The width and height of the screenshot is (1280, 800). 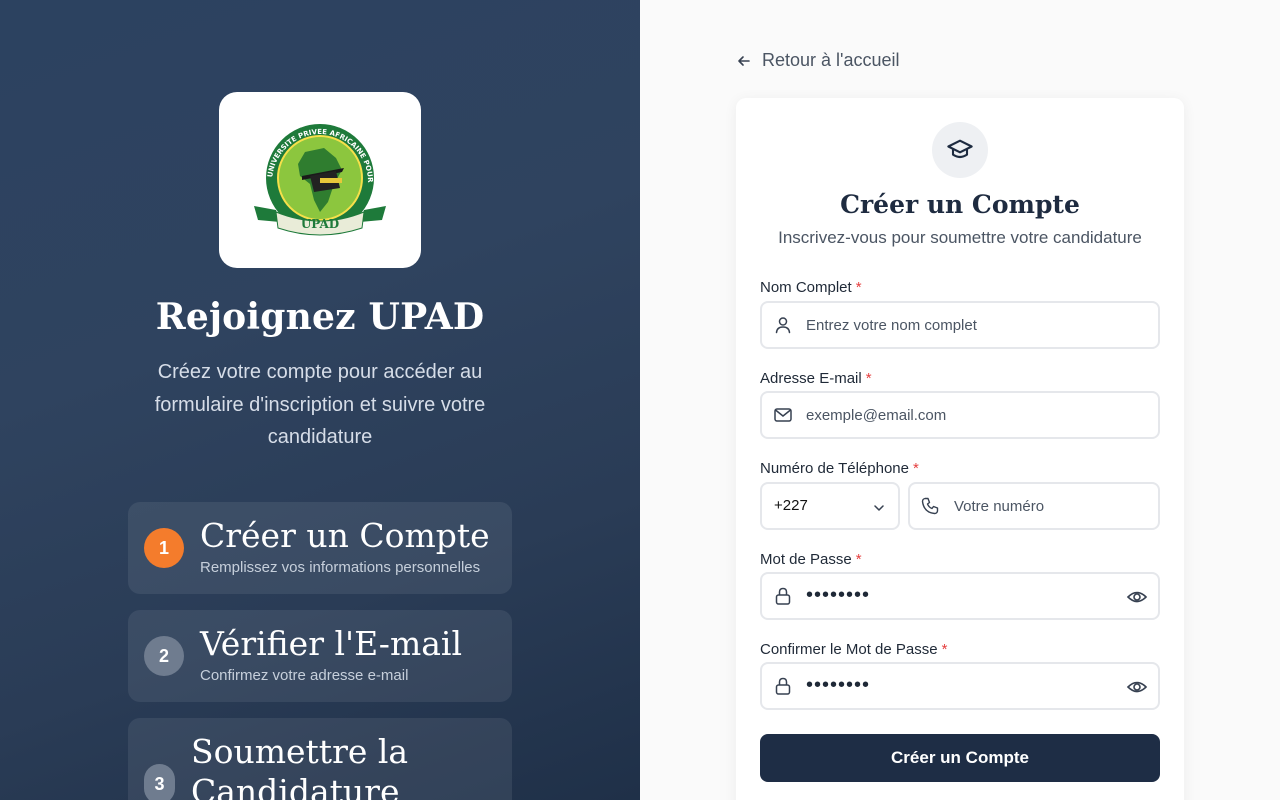 I want to click on full-name-label-text: Nom Complet, so click(x=806, y=287).